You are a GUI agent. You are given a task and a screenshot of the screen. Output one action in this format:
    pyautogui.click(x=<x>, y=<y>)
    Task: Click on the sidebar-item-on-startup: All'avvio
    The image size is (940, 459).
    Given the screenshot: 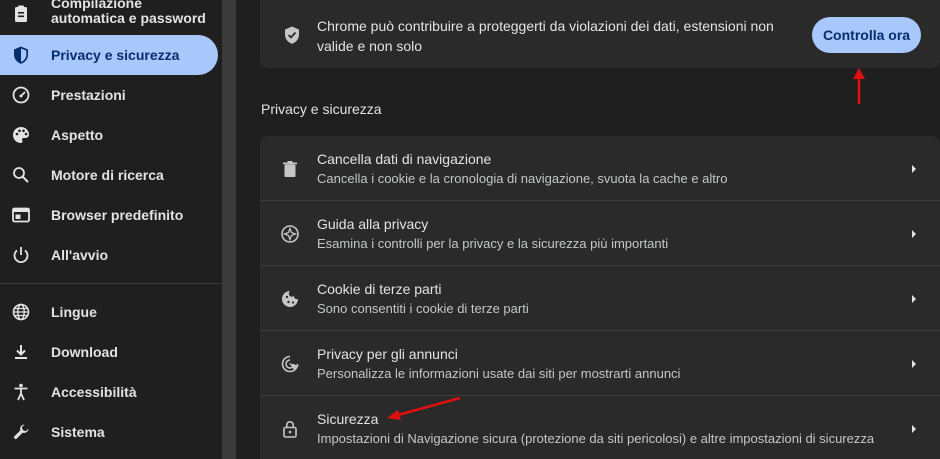 What is the action you would take?
    pyautogui.click(x=109, y=255)
    